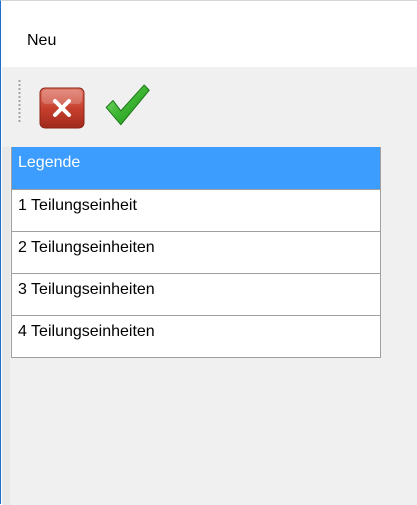 The width and height of the screenshot is (417, 505). What do you see at coordinates (196, 210) in the screenshot?
I see `grid-row: 1 Teilungseinheit` at bounding box center [196, 210].